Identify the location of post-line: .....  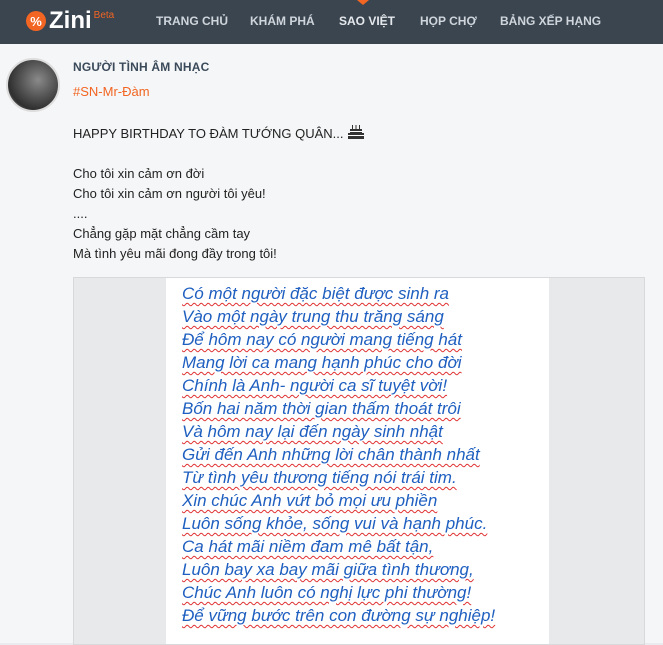
(80, 213).